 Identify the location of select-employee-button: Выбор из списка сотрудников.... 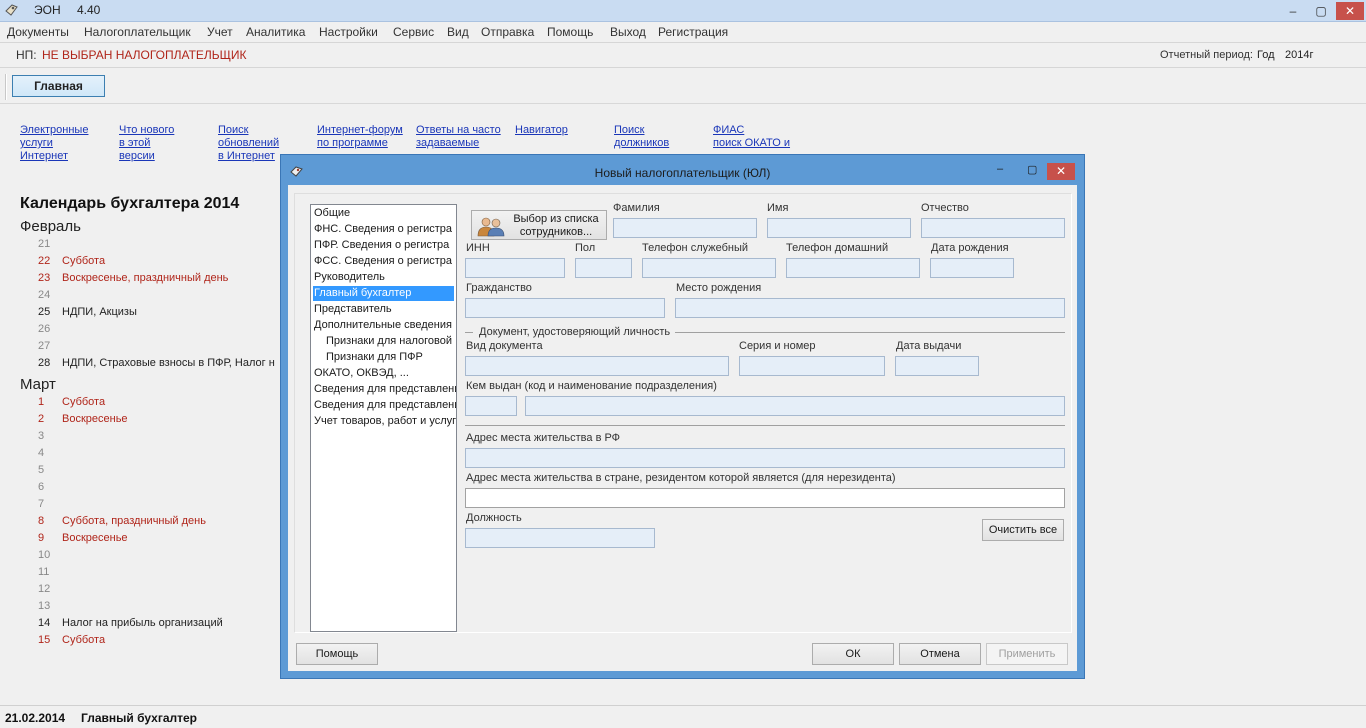
(539, 225).